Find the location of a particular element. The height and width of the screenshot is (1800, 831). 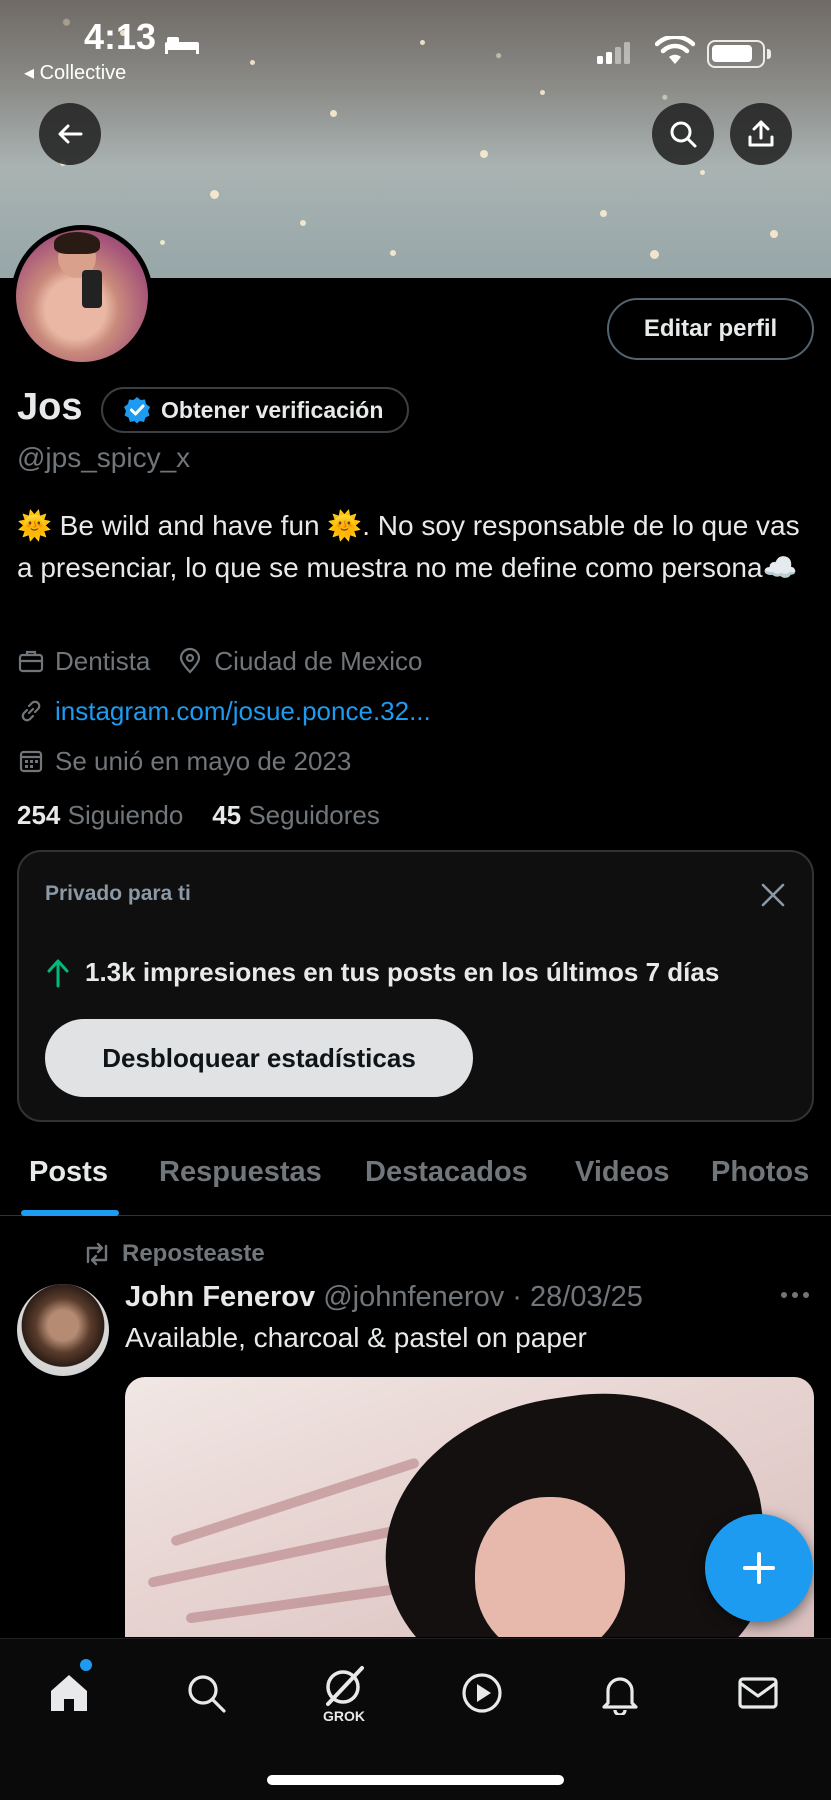

back-to-app-link: ◂ Collective is located at coordinates (75, 72).